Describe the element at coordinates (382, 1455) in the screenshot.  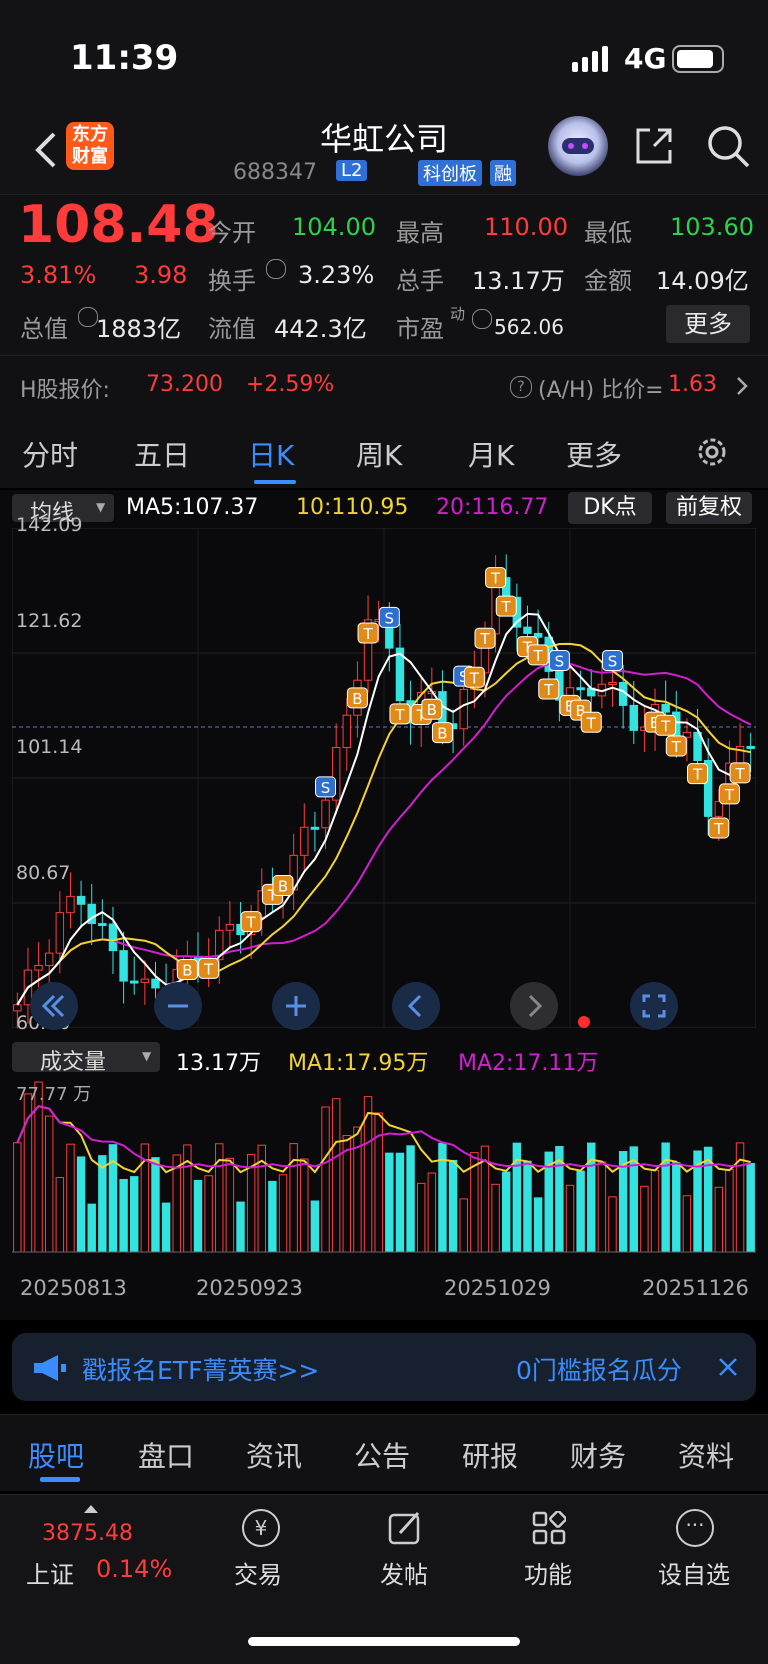
I see `tab-announcements: 公告` at that location.